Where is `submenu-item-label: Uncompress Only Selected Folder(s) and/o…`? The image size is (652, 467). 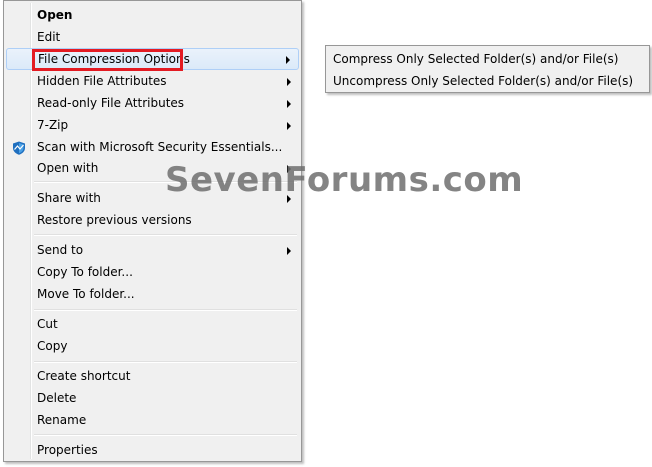
submenu-item-label: Uncompress Only Selected Folder(s) and/o… is located at coordinates (483, 81).